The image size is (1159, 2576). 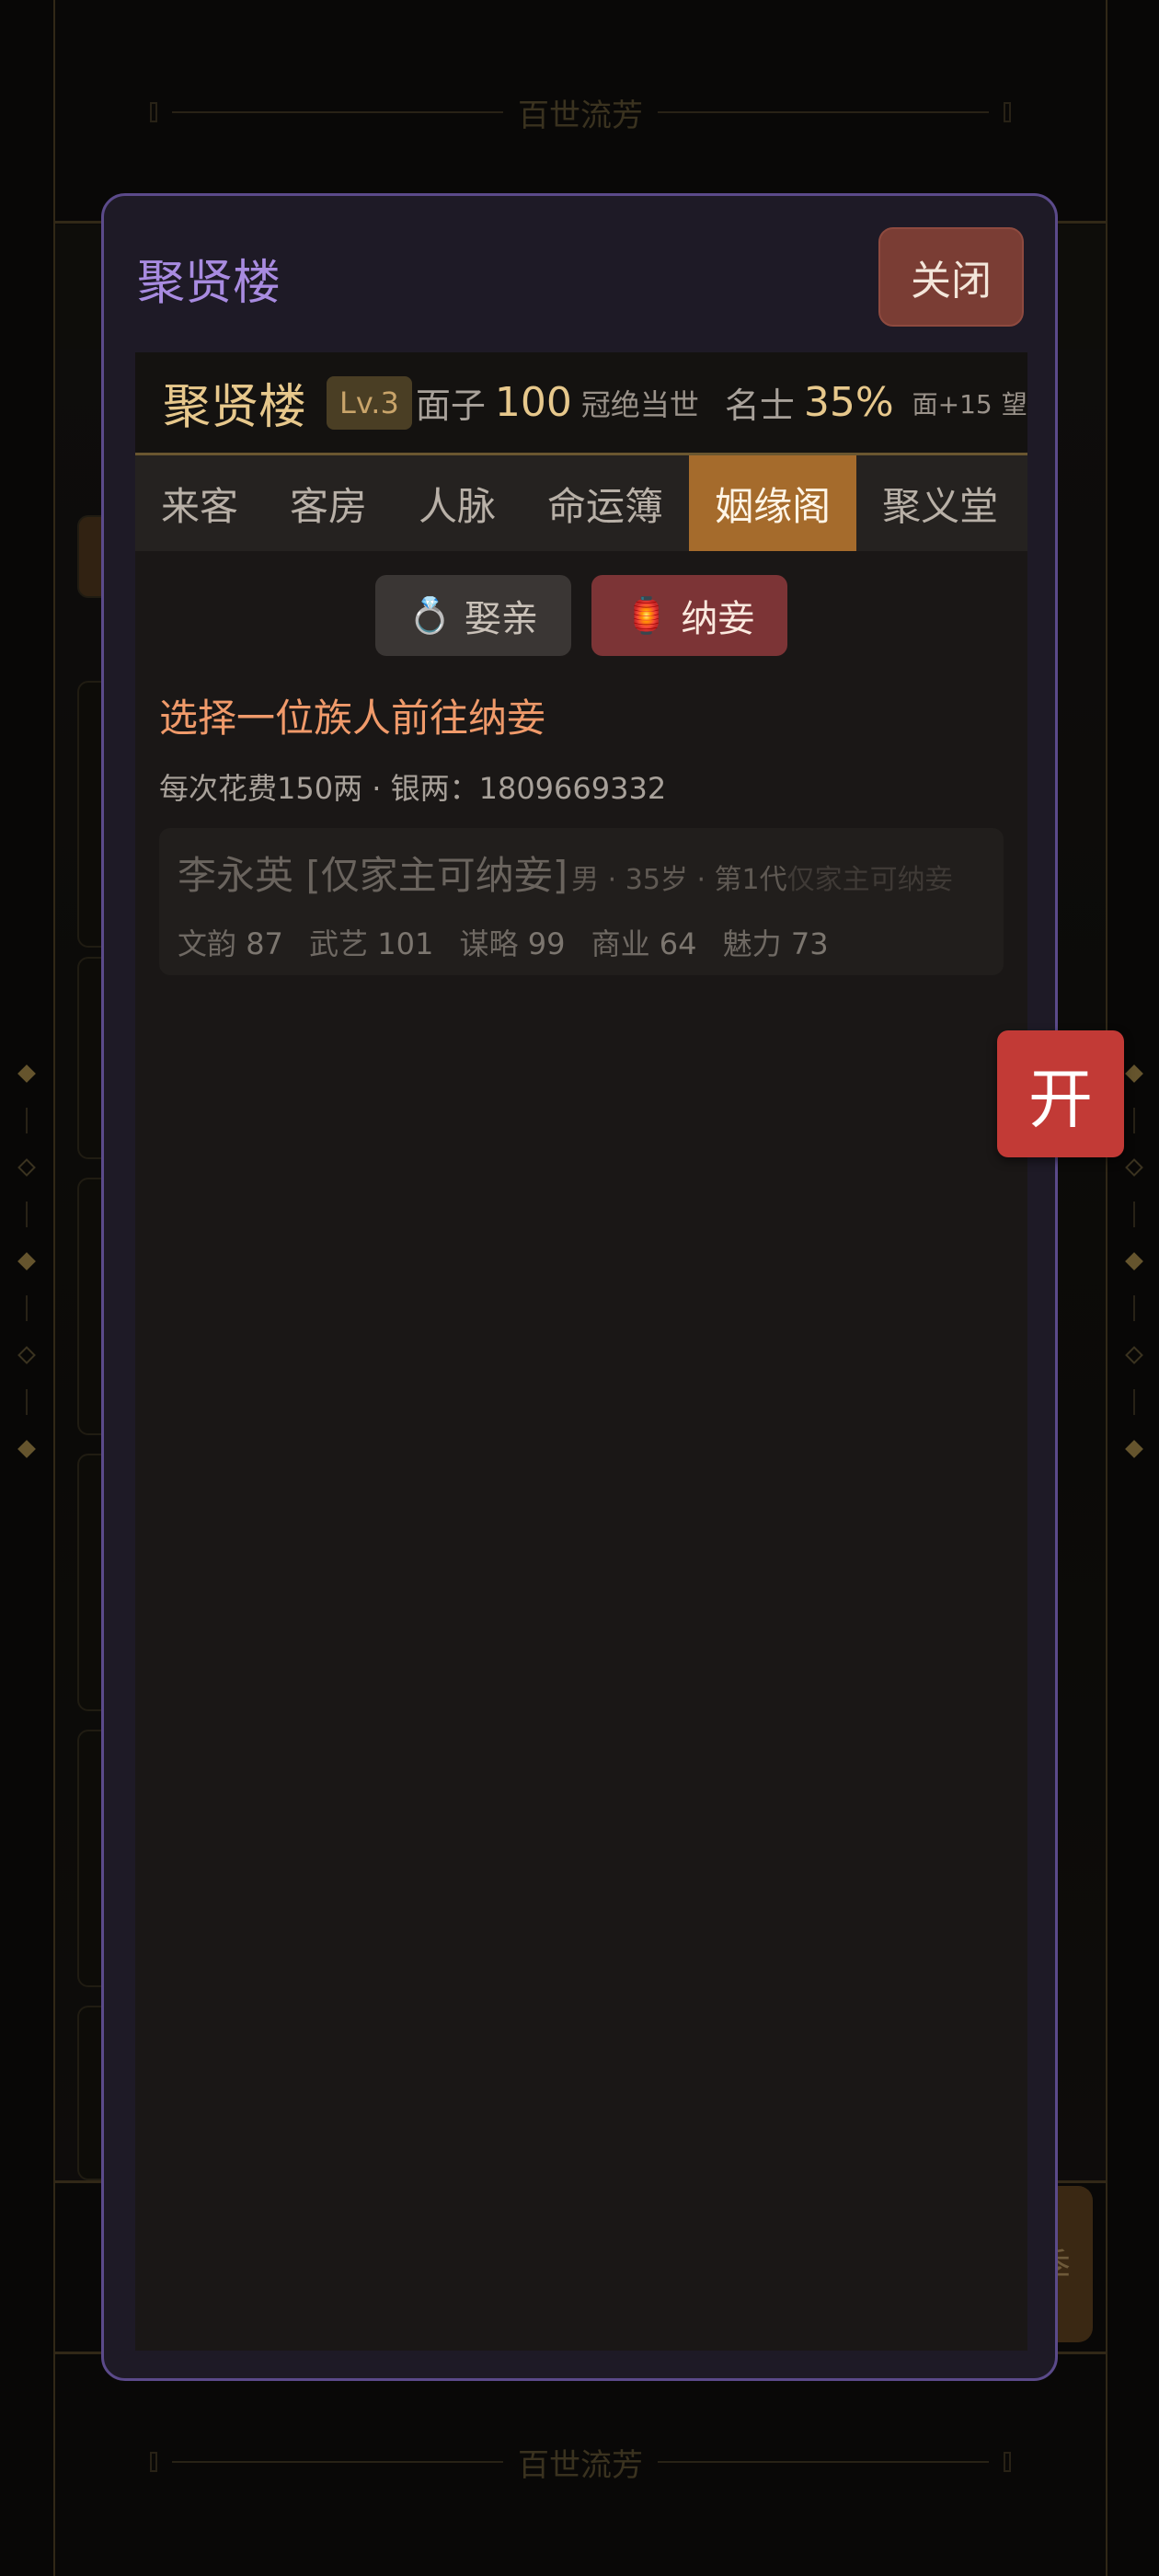 I want to click on stat-value: 64, so click(x=678, y=943).